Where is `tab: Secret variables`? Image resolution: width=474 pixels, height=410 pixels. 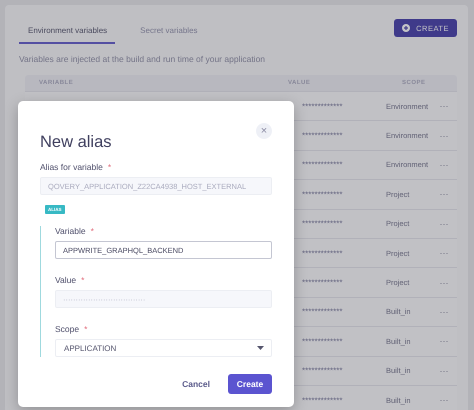
tab: Secret variables is located at coordinates (168, 33).